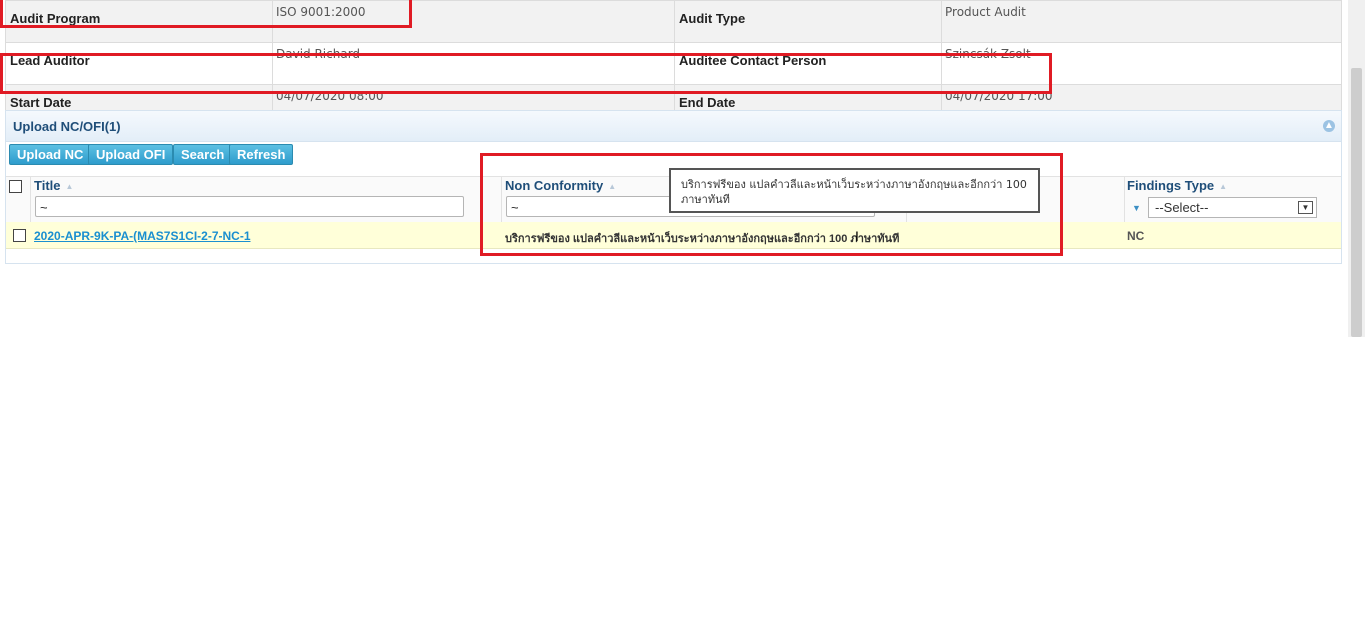 This screenshot has width=1365, height=623. I want to click on title-filter-input: ~, so click(249, 206).